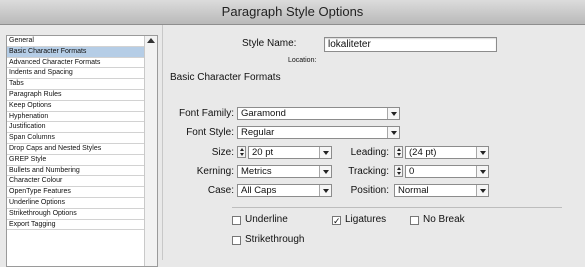 This screenshot has width=585, height=267. What do you see at coordinates (263, 152) in the screenshot?
I see `size-value: 20 pt` at bounding box center [263, 152].